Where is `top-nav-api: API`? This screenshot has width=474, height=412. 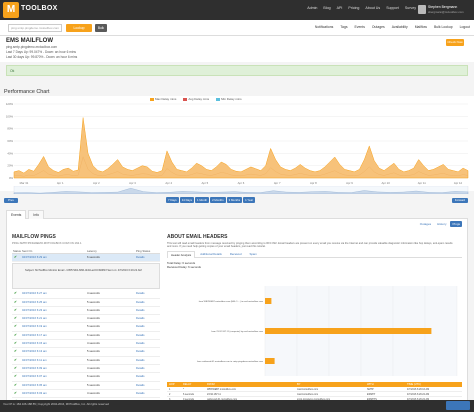
top-nav-api: API is located at coordinates (340, 8).